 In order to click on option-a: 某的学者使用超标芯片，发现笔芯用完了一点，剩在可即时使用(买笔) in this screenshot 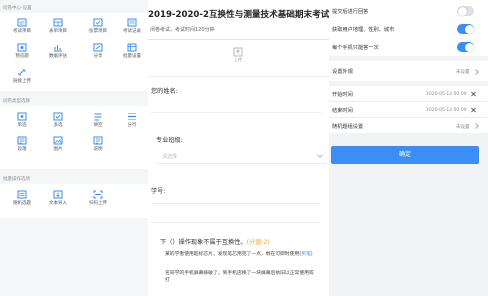, I will do `click(241, 254)`.